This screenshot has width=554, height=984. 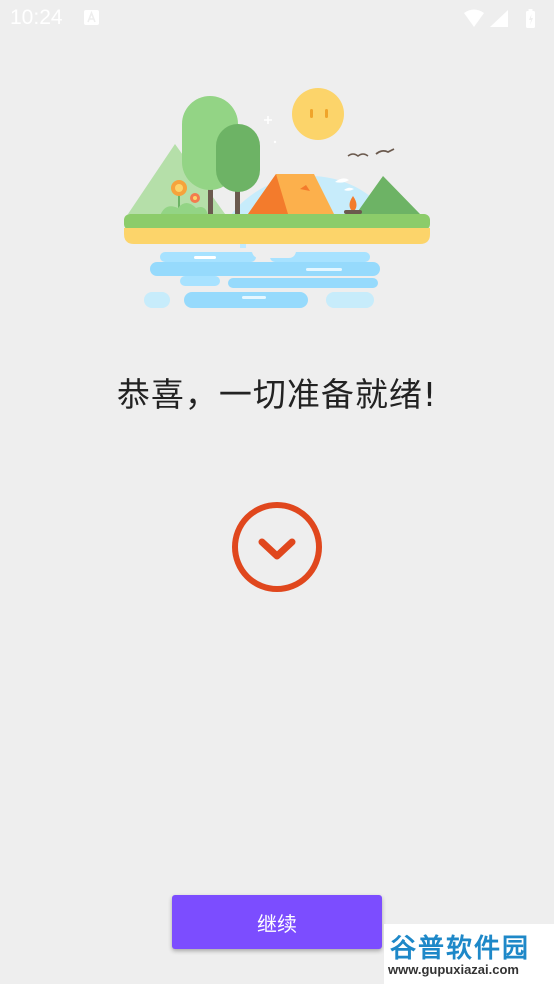 What do you see at coordinates (91, 17) in the screenshot?
I see `notification-a-icon` at bounding box center [91, 17].